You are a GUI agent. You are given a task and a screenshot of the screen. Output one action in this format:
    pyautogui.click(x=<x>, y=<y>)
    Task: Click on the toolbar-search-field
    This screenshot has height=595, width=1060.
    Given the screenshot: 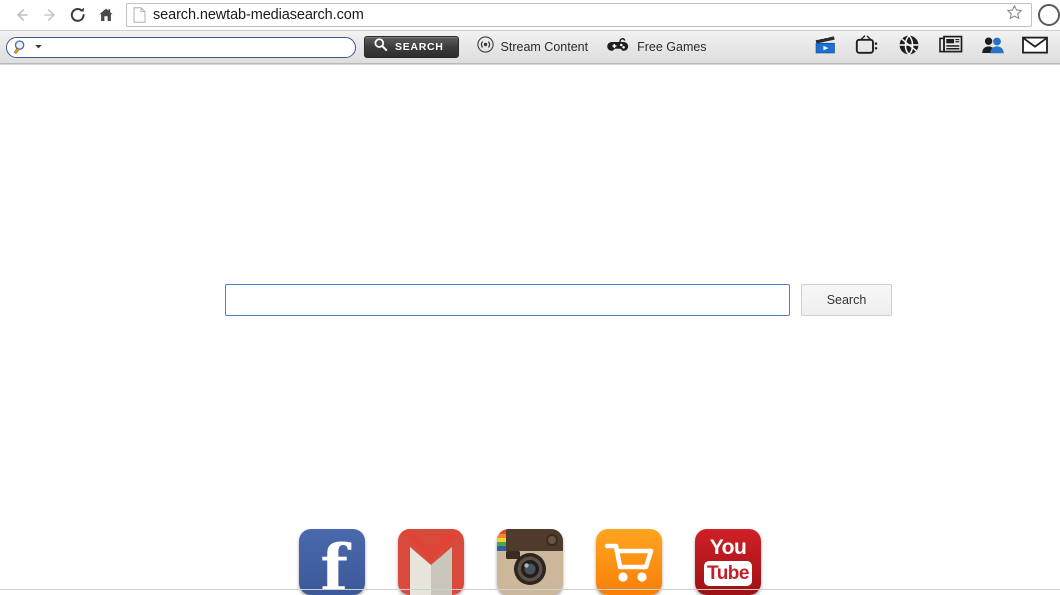 What is the action you would take?
    pyautogui.click(x=181, y=47)
    